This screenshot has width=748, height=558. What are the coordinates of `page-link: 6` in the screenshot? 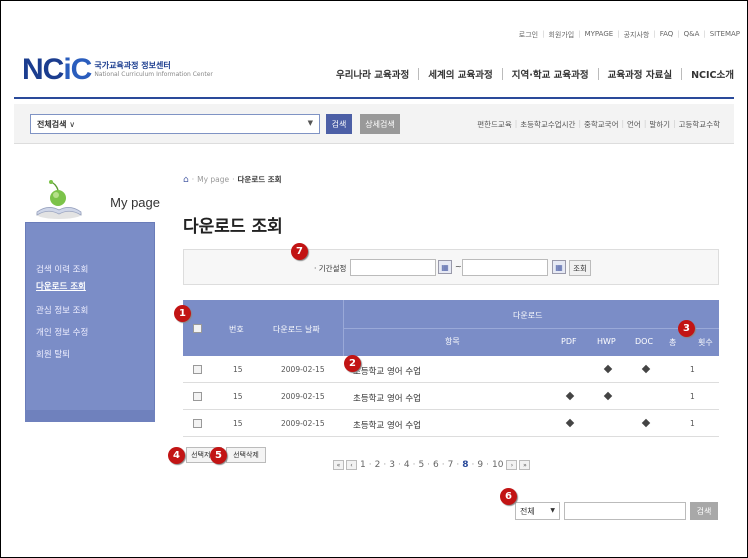 It's located at (436, 465).